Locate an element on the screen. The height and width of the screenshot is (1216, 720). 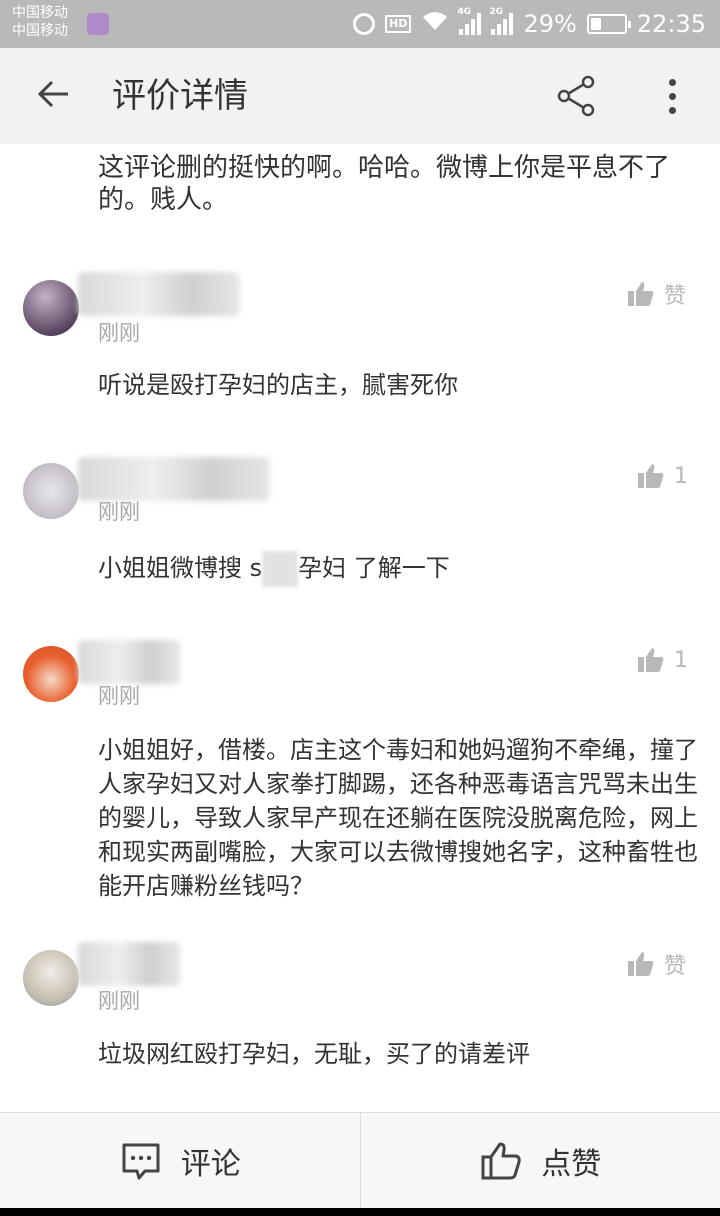
more-vertical-icon is located at coordinates (672, 96).